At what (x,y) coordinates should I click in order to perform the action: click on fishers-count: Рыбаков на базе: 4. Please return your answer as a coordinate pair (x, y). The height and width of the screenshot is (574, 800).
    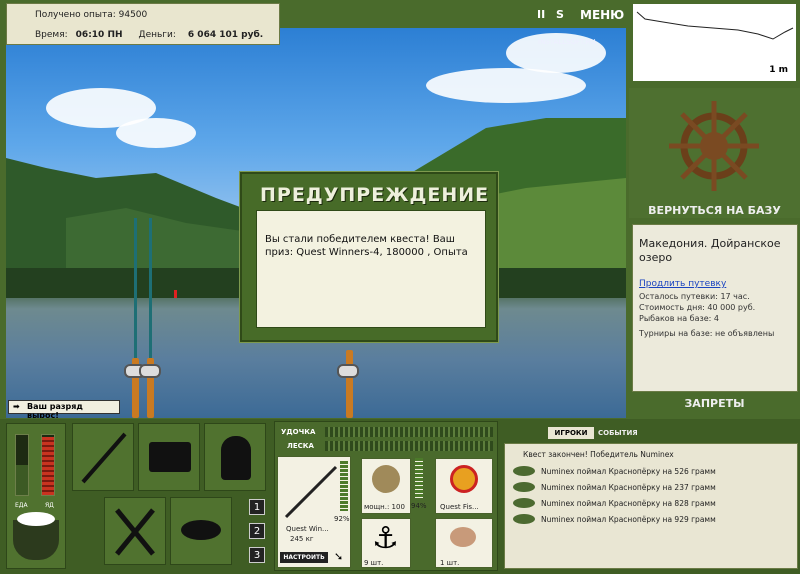
    Looking at the image, I should click on (679, 318).